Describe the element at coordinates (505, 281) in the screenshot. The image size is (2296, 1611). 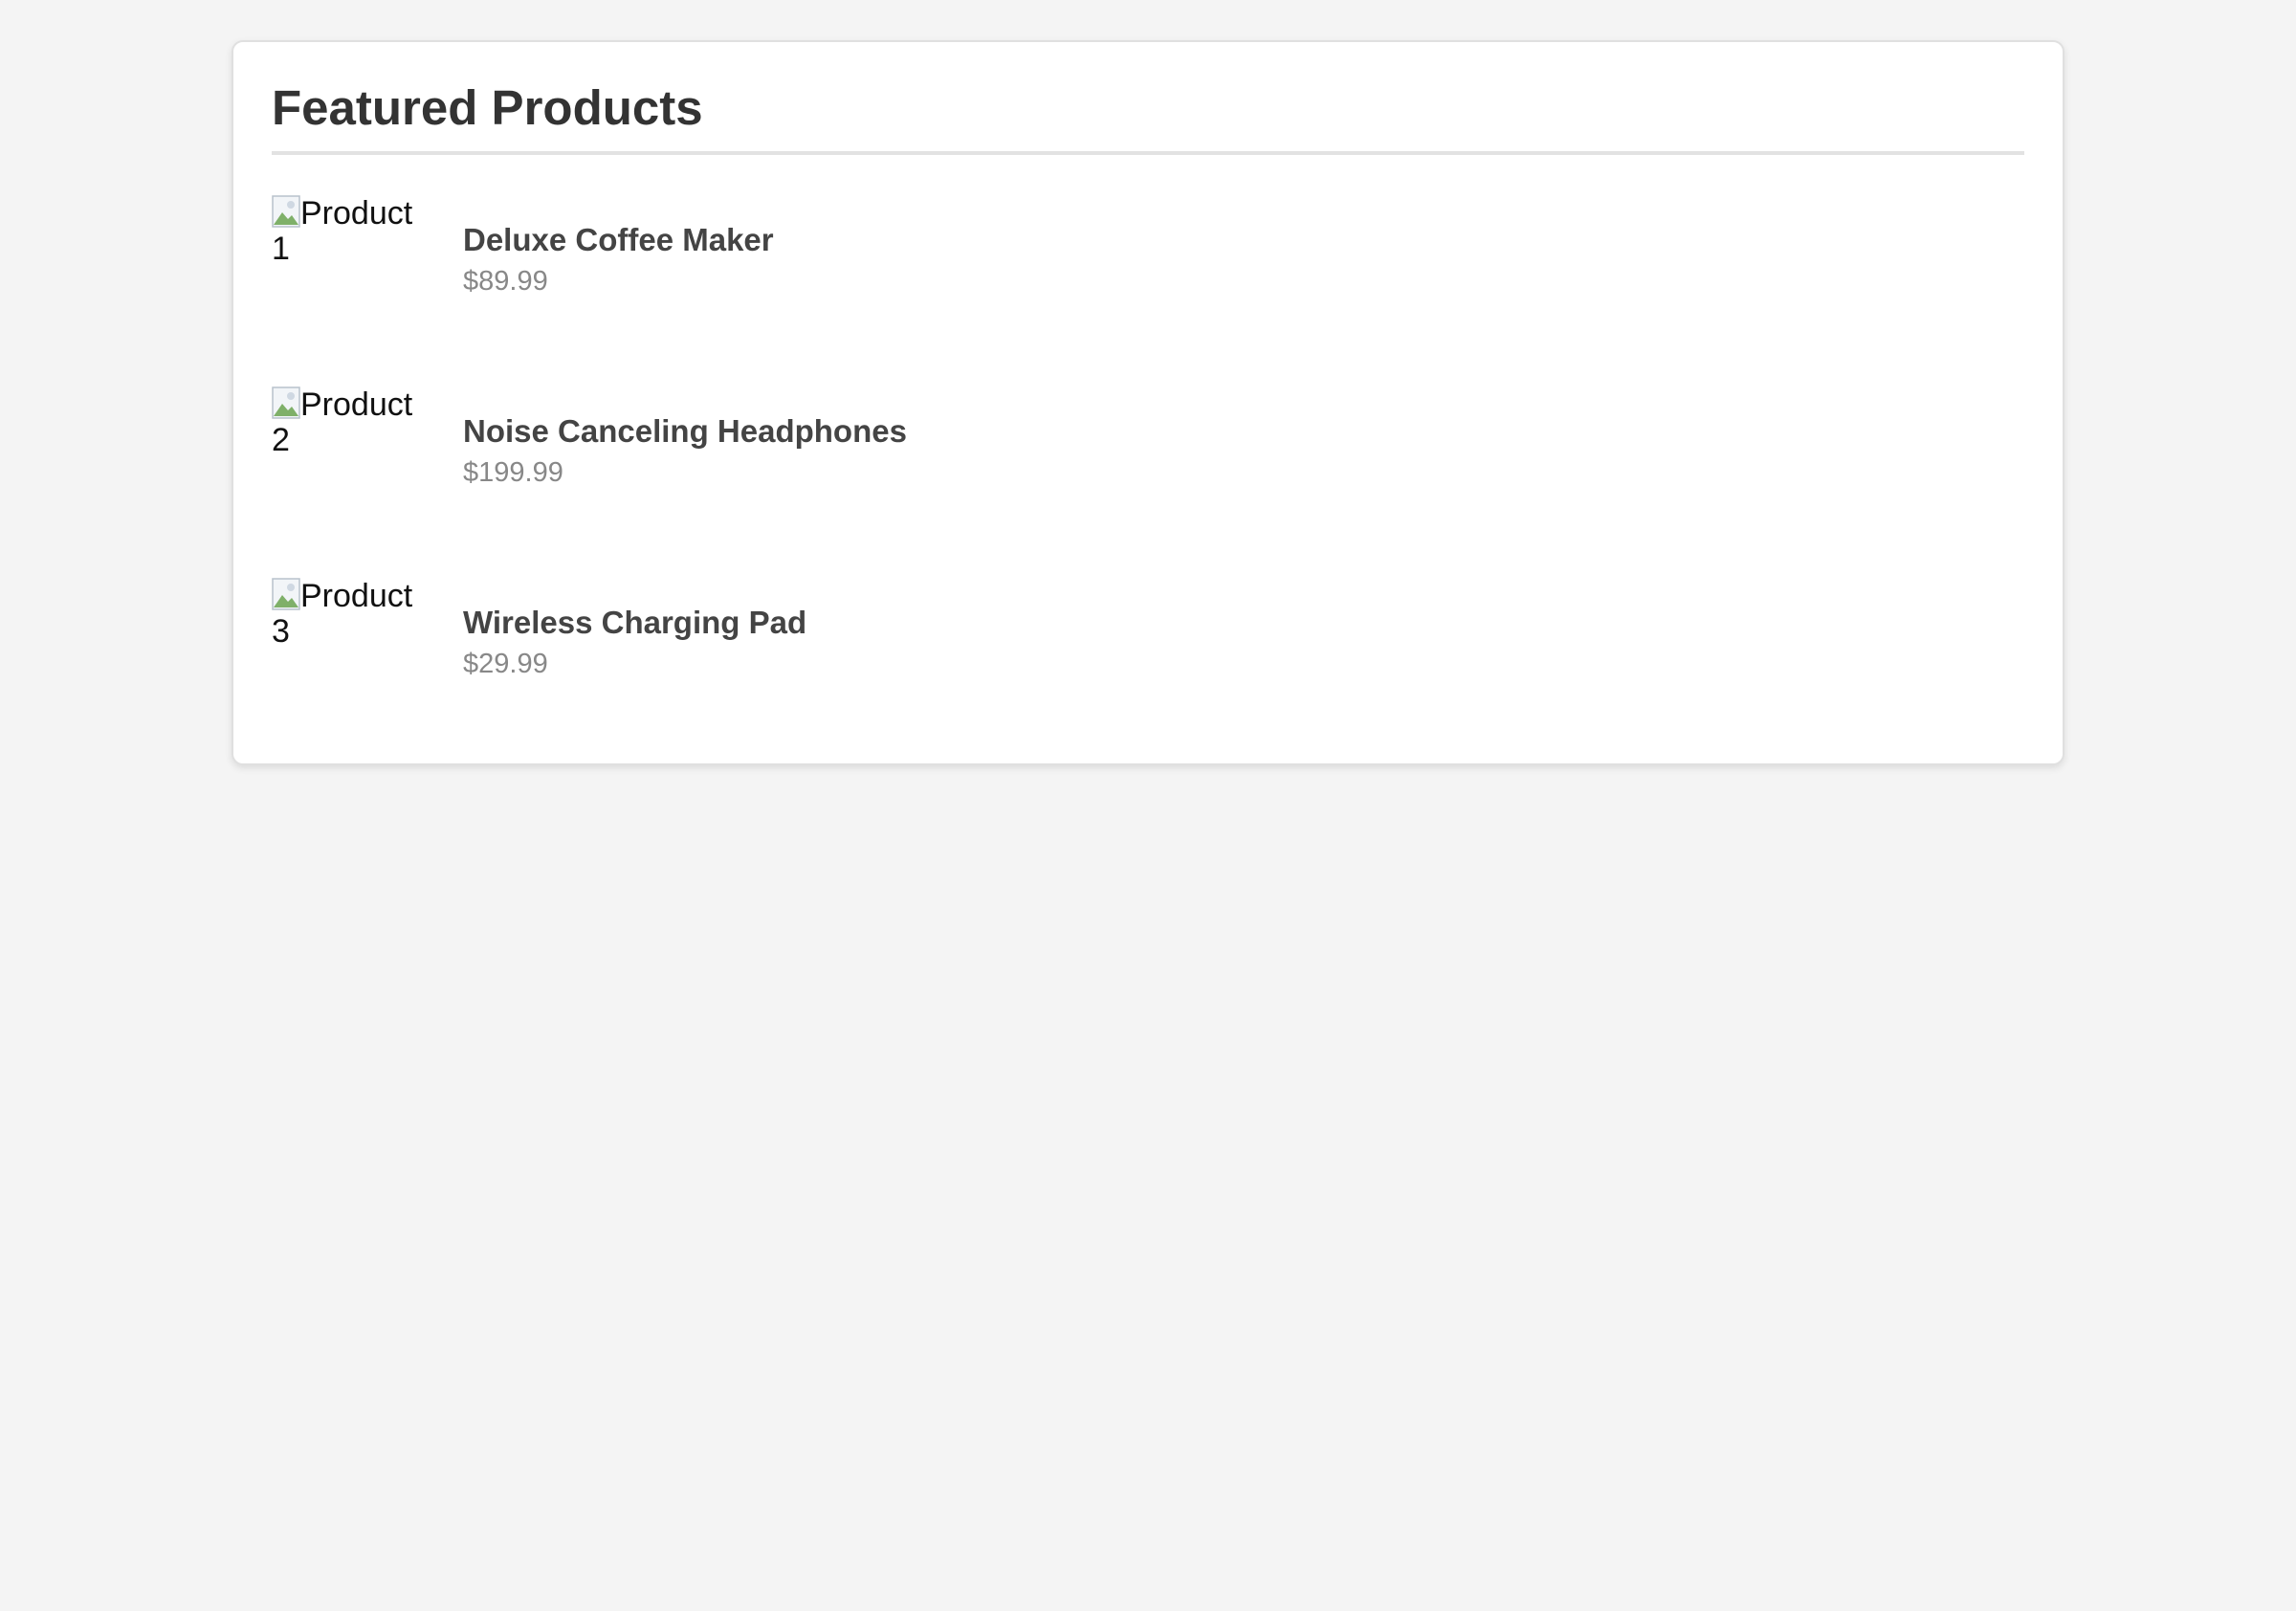
I see `product-price: $89.99` at that location.